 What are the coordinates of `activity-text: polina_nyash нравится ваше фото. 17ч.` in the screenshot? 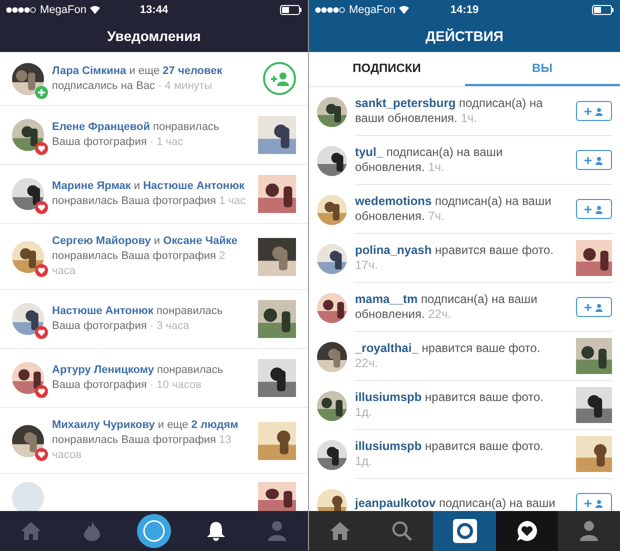 It's located at (454, 258).